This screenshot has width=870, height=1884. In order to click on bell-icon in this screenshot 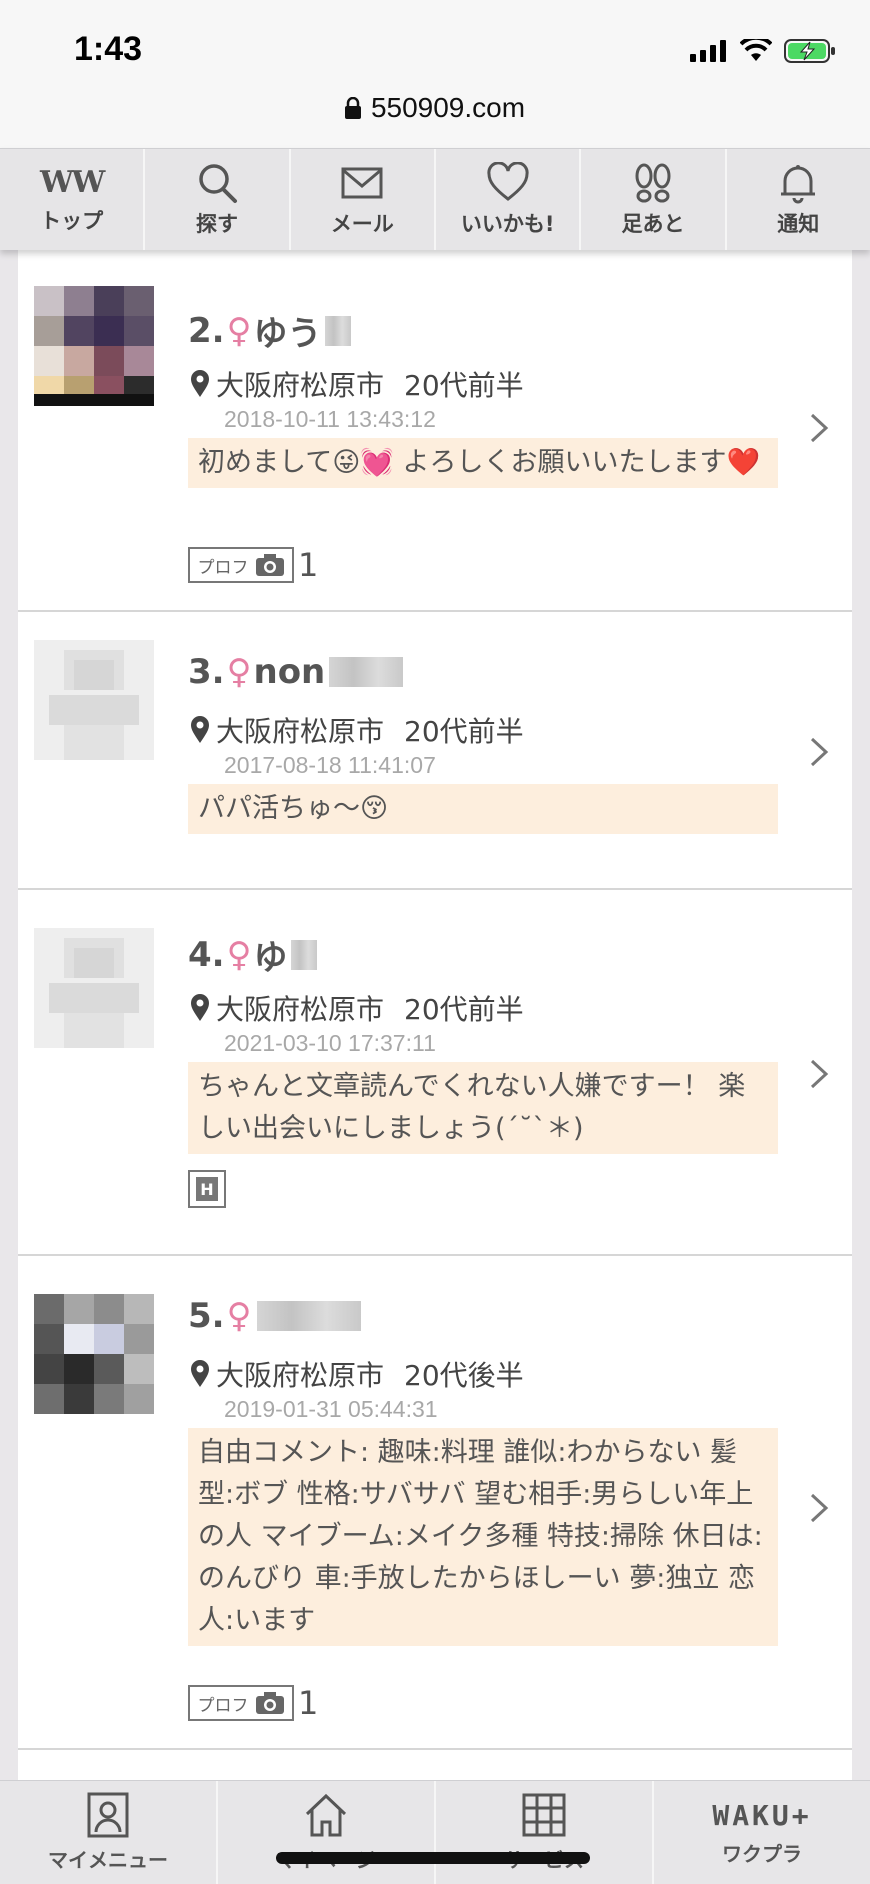, I will do `click(798, 183)`.